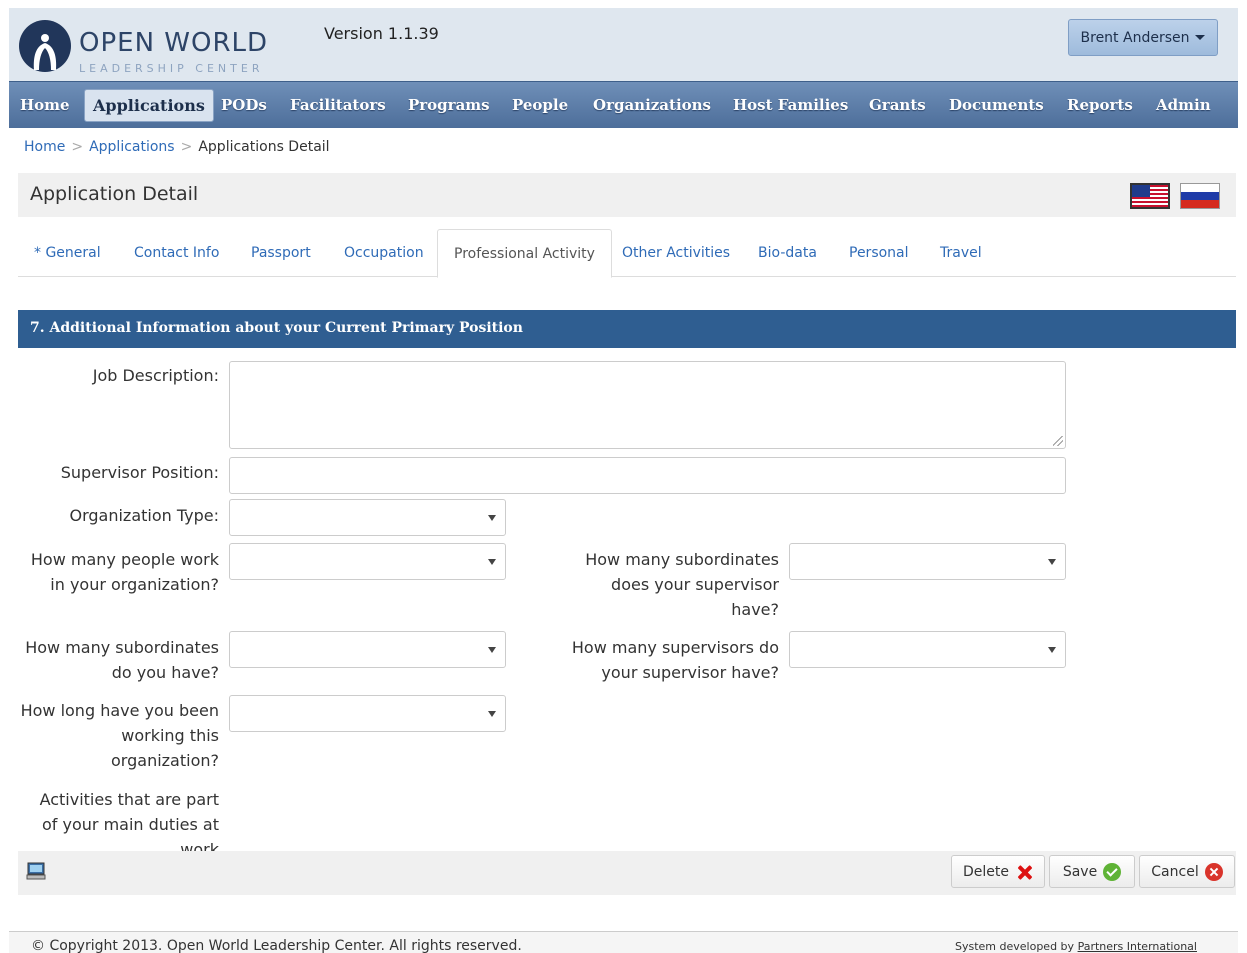 The width and height of the screenshot is (1247, 953). Describe the element at coordinates (1213, 871) in the screenshot. I see `red-cancel-circle-icon` at that location.